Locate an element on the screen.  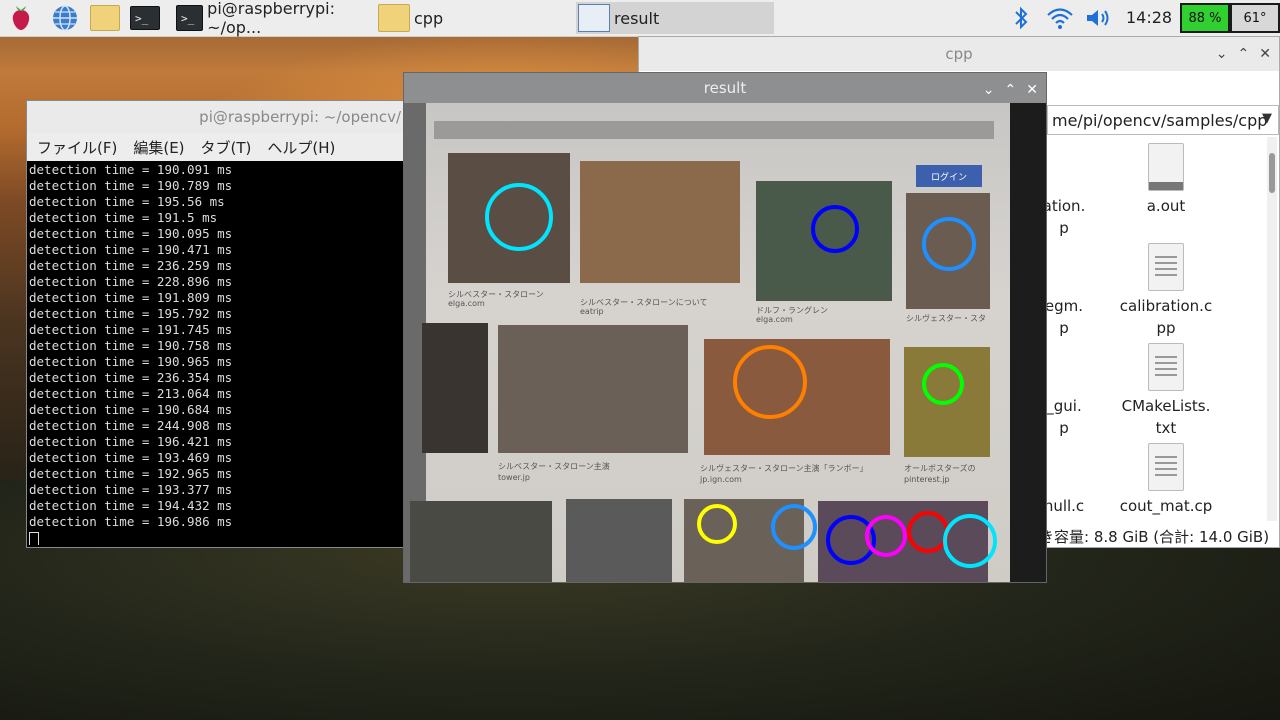
file-name-line2: pp is located at coordinates (1166, 328).